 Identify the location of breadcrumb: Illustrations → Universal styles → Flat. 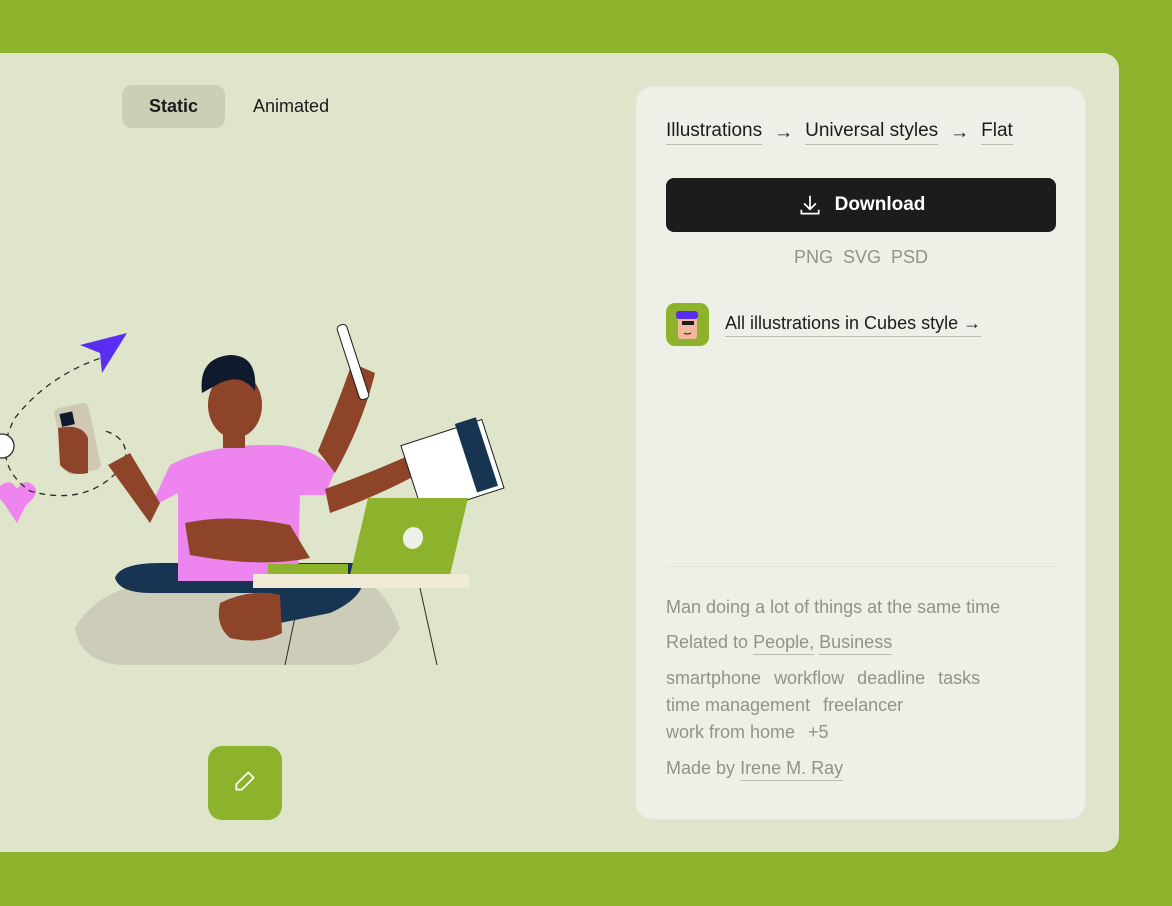
(839, 132).